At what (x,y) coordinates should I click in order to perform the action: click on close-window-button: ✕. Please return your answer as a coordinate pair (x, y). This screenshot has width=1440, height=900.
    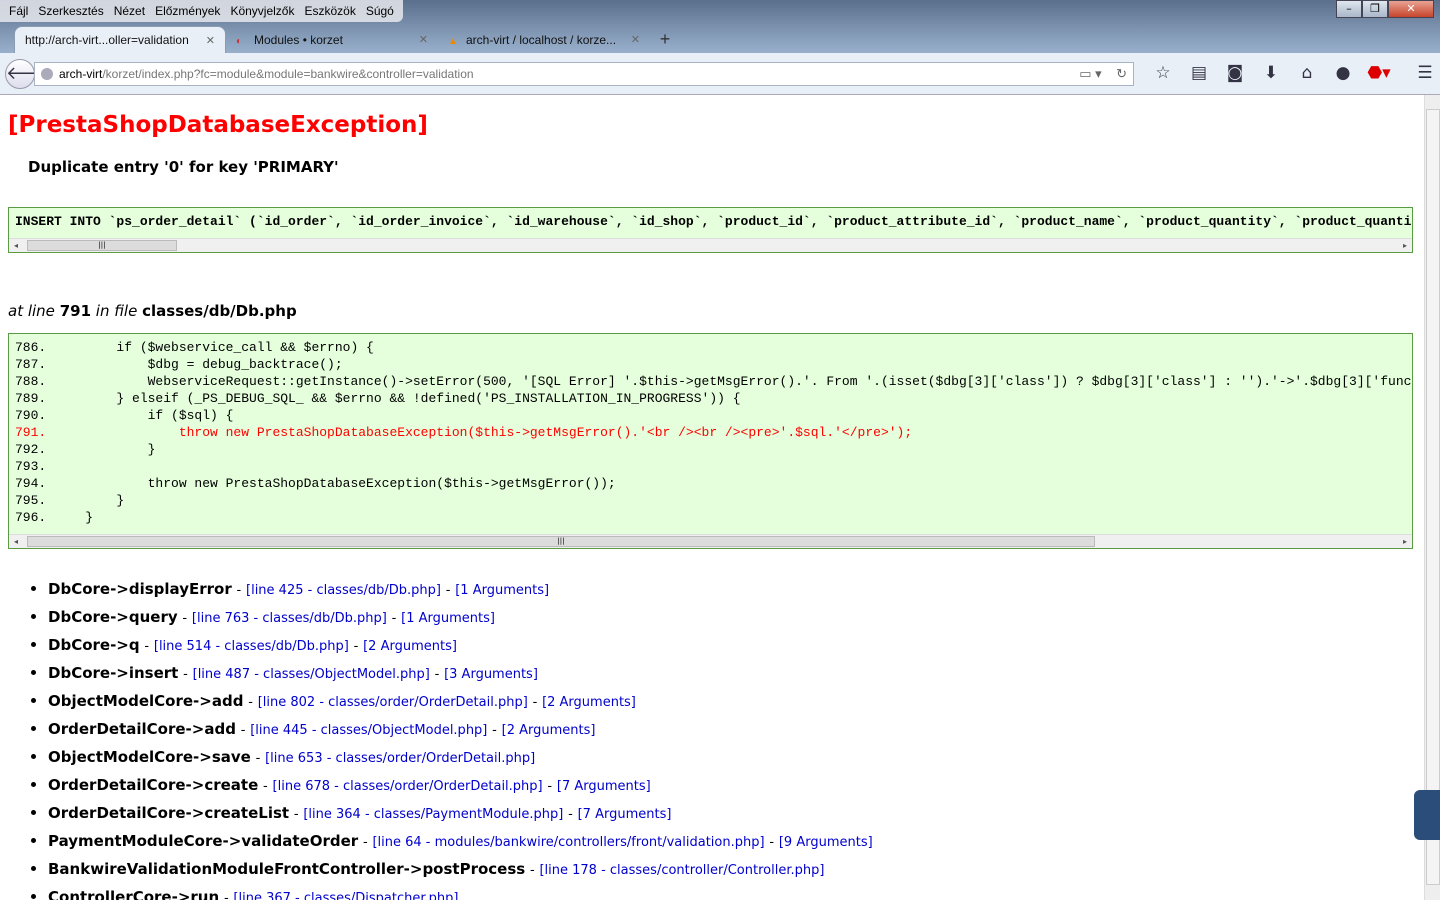
    Looking at the image, I should click on (1411, 9).